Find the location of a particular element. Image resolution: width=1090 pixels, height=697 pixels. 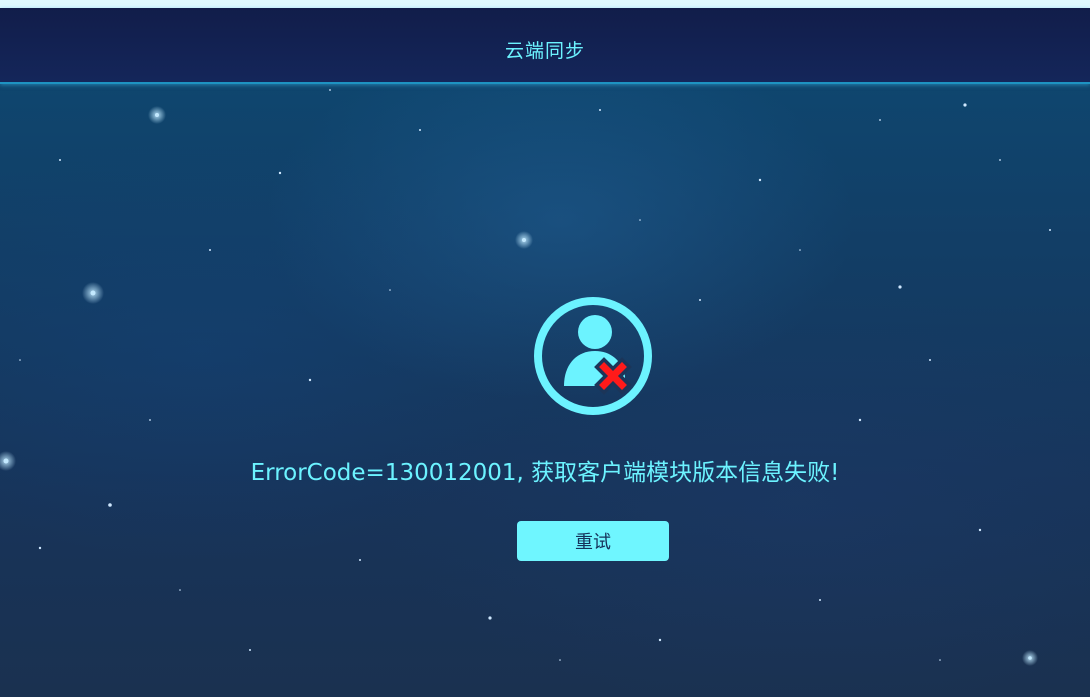

window-top-edge is located at coordinates (545, 4).